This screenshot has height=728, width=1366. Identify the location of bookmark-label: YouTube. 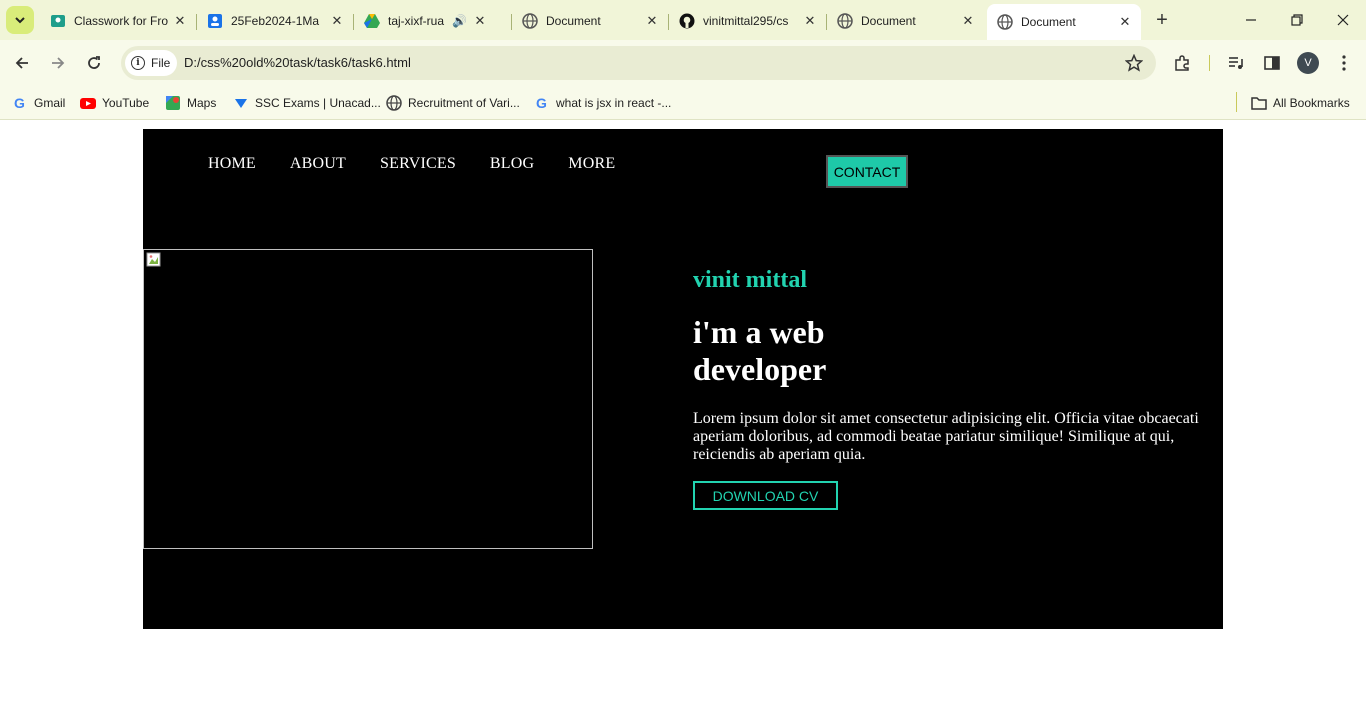
(126, 103).